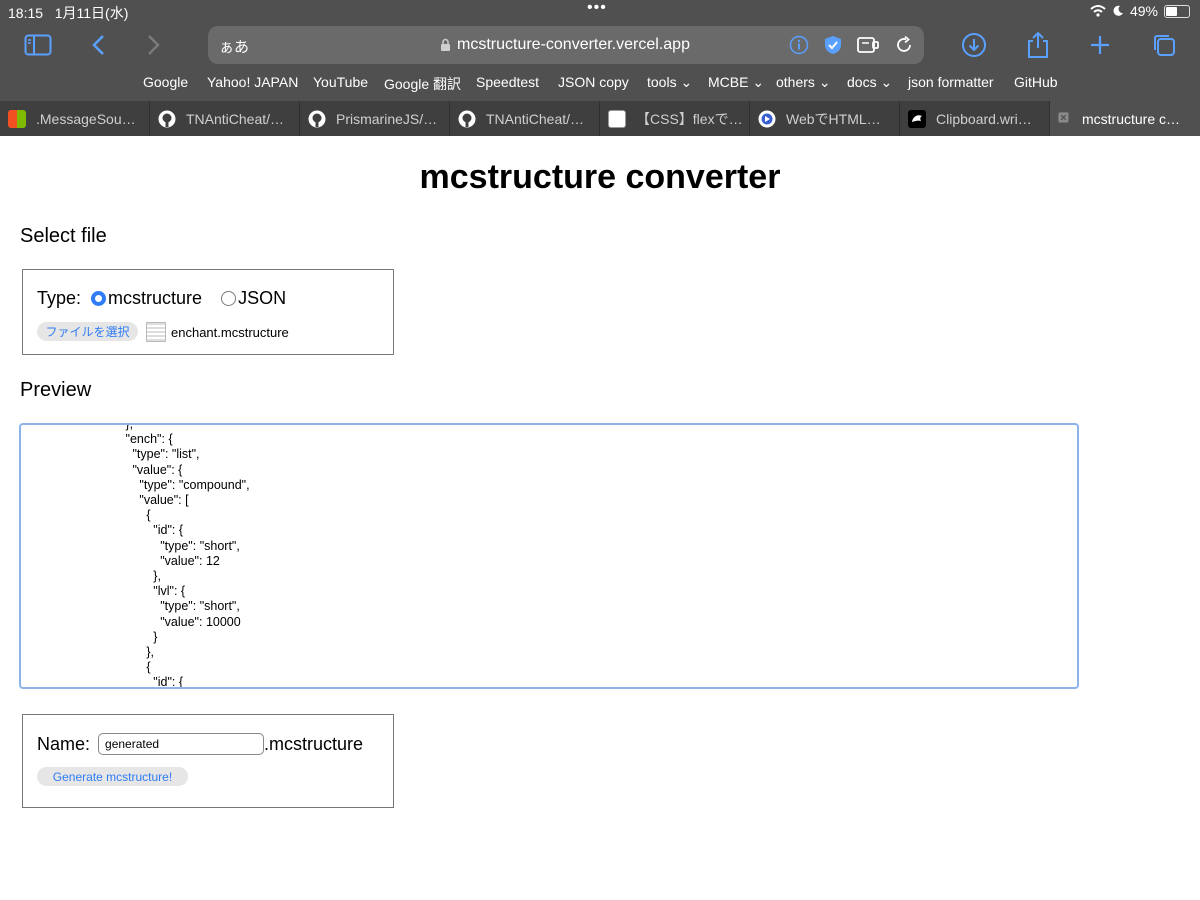 This screenshot has height=900, width=1200. Describe the element at coordinates (156, 332) in the screenshot. I see `file-thumbnail-icon` at that location.